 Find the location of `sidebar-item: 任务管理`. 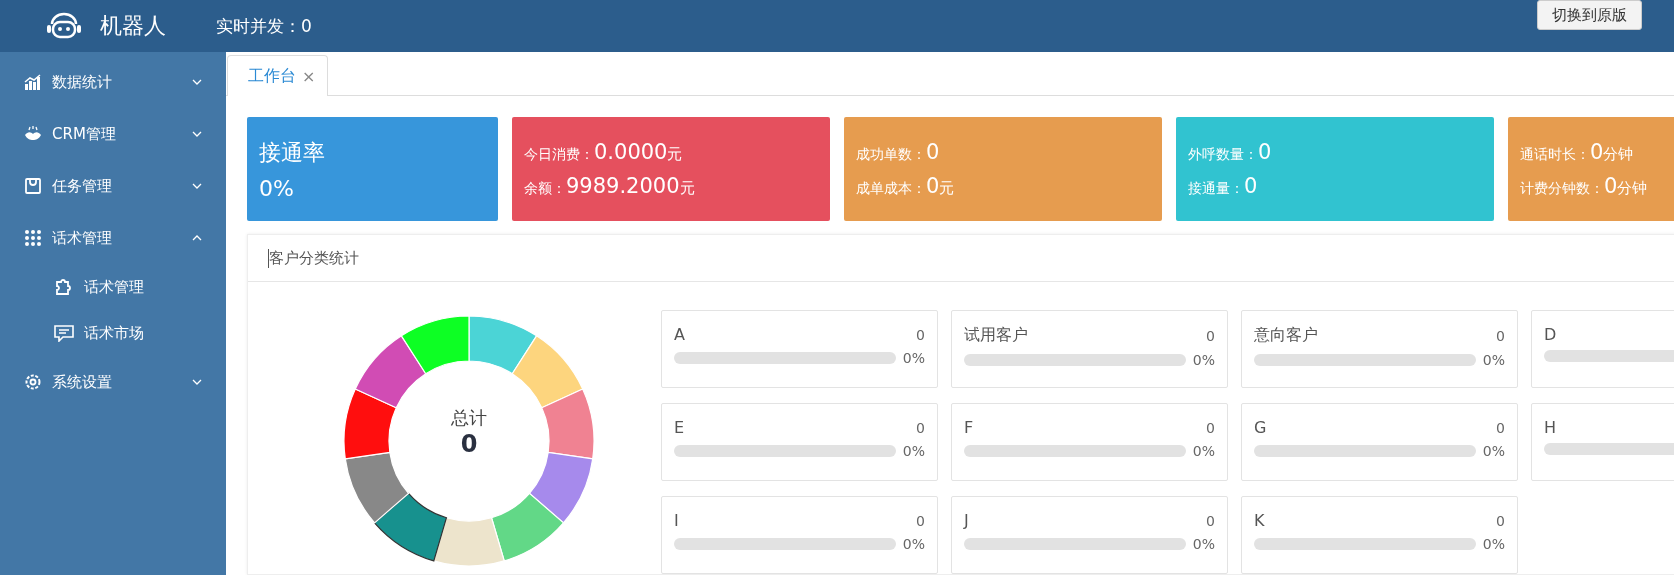

sidebar-item: 任务管理 is located at coordinates (113, 186).